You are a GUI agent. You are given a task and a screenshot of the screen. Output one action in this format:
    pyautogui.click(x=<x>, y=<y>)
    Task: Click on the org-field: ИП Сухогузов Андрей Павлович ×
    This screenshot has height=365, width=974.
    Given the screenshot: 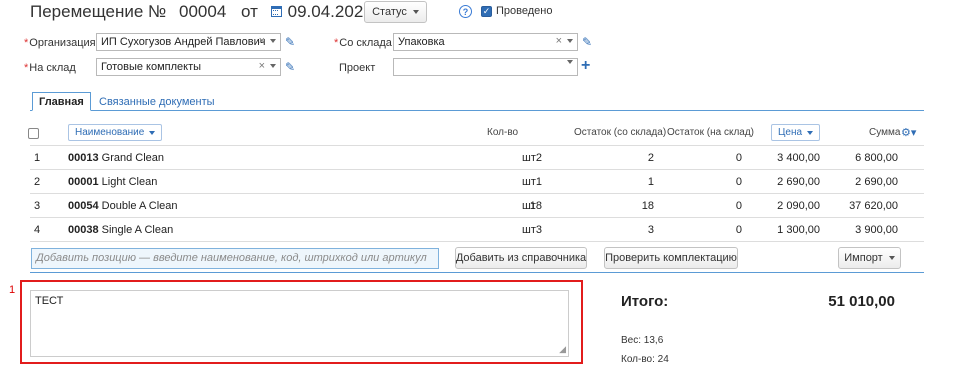 What is the action you would take?
    pyautogui.click(x=188, y=42)
    